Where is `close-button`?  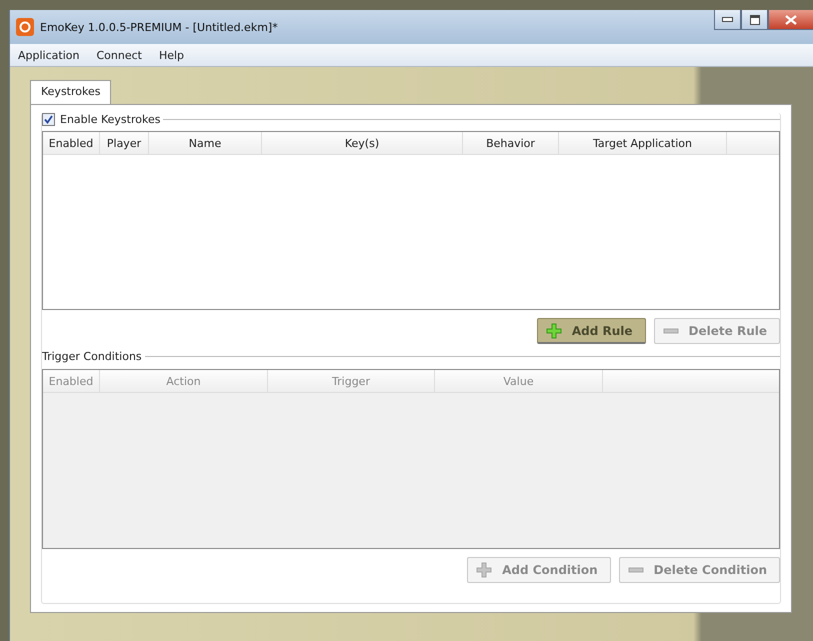
close-button is located at coordinates (790, 20).